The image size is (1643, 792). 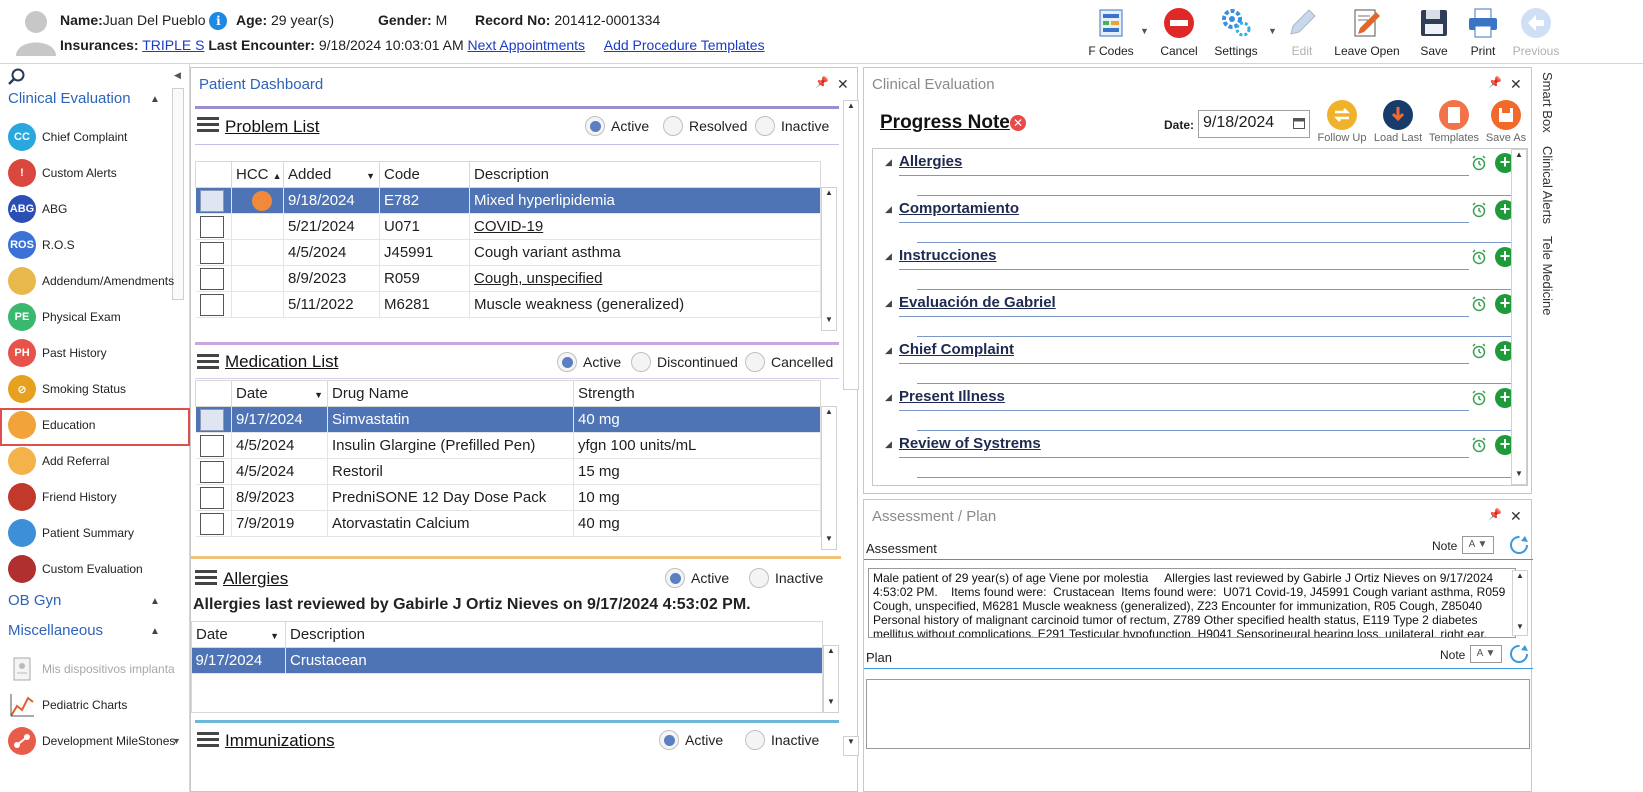 What do you see at coordinates (831, 679) in the screenshot?
I see `allergies-scrollbar: ▲ ▼` at bounding box center [831, 679].